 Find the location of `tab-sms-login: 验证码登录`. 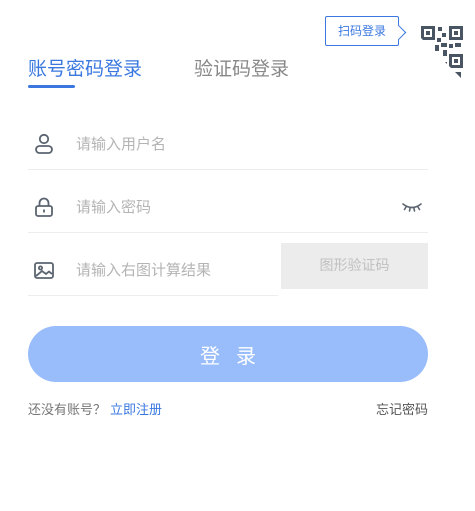

tab-sms-login: 验证码登录 is located at coordinates (241, 69).